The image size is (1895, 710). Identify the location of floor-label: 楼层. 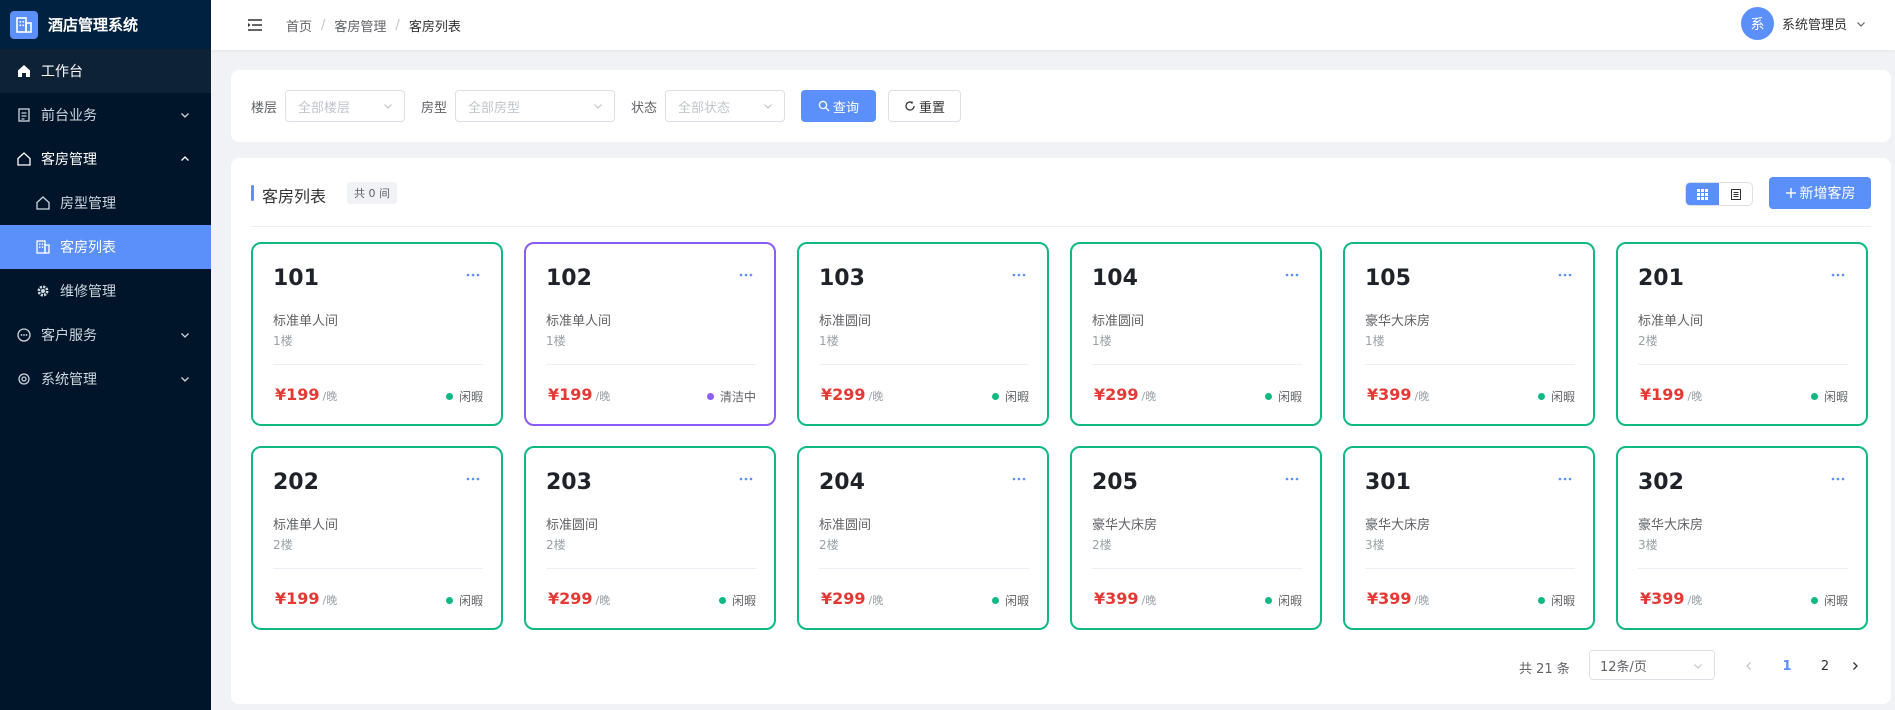
(264, 108).